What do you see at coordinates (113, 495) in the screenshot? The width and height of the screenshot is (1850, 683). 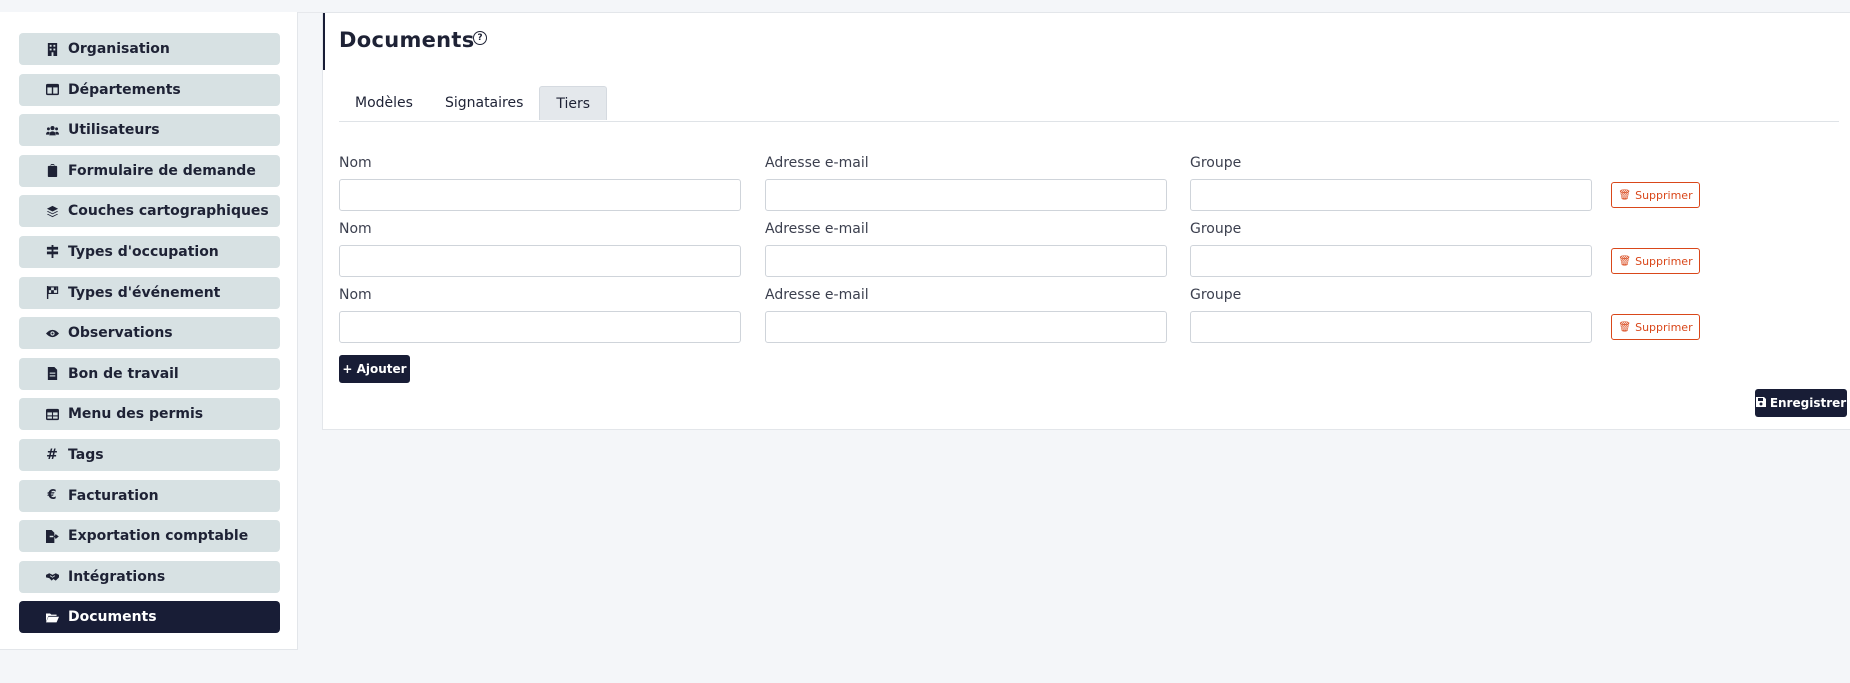 I see `sidebar-item-label: Facturation` at bounding box center [113, 495].